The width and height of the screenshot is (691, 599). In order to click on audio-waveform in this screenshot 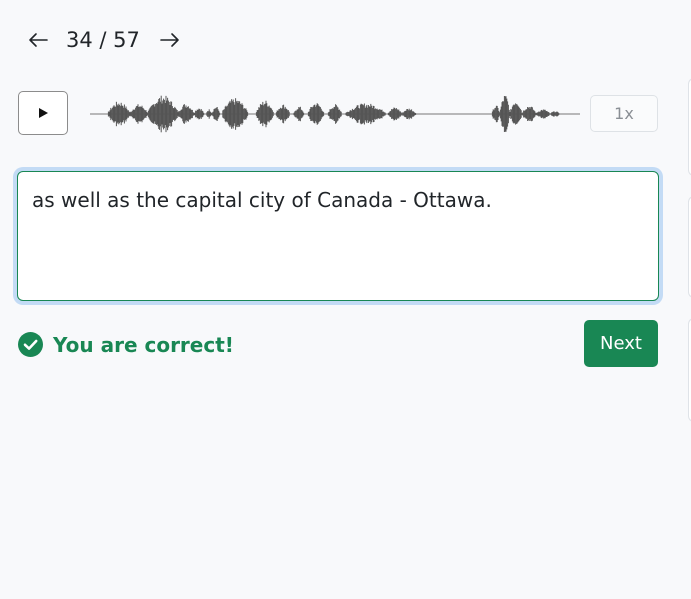, I will do `click(335, 114)`.